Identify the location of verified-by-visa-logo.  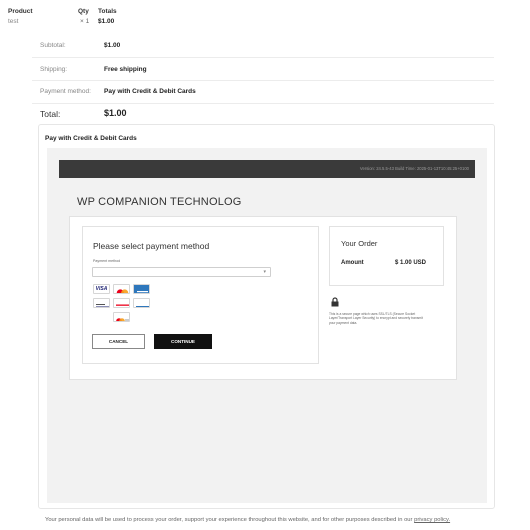
(101, 303).